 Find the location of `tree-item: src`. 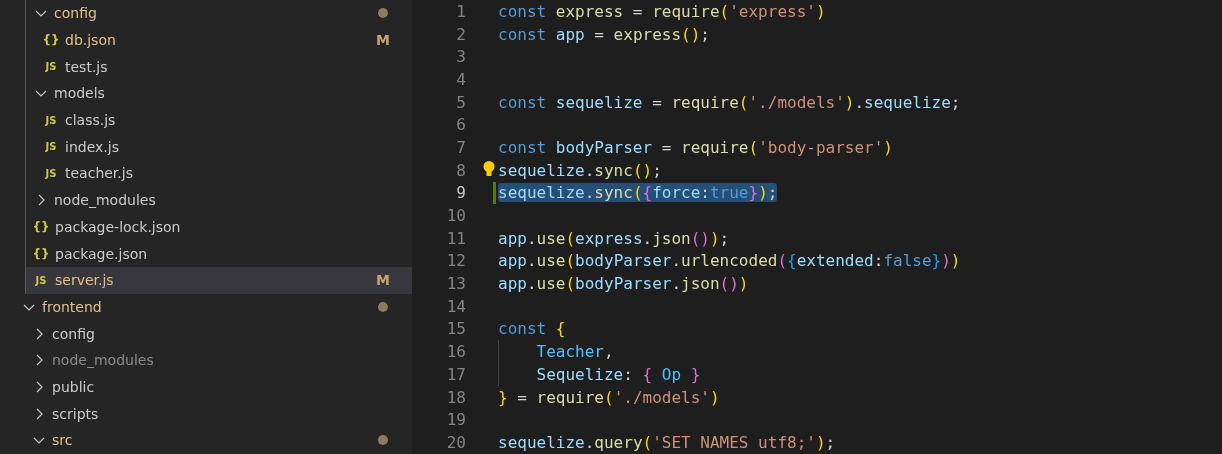

tree-item: src is located at coordinates (206, 440).